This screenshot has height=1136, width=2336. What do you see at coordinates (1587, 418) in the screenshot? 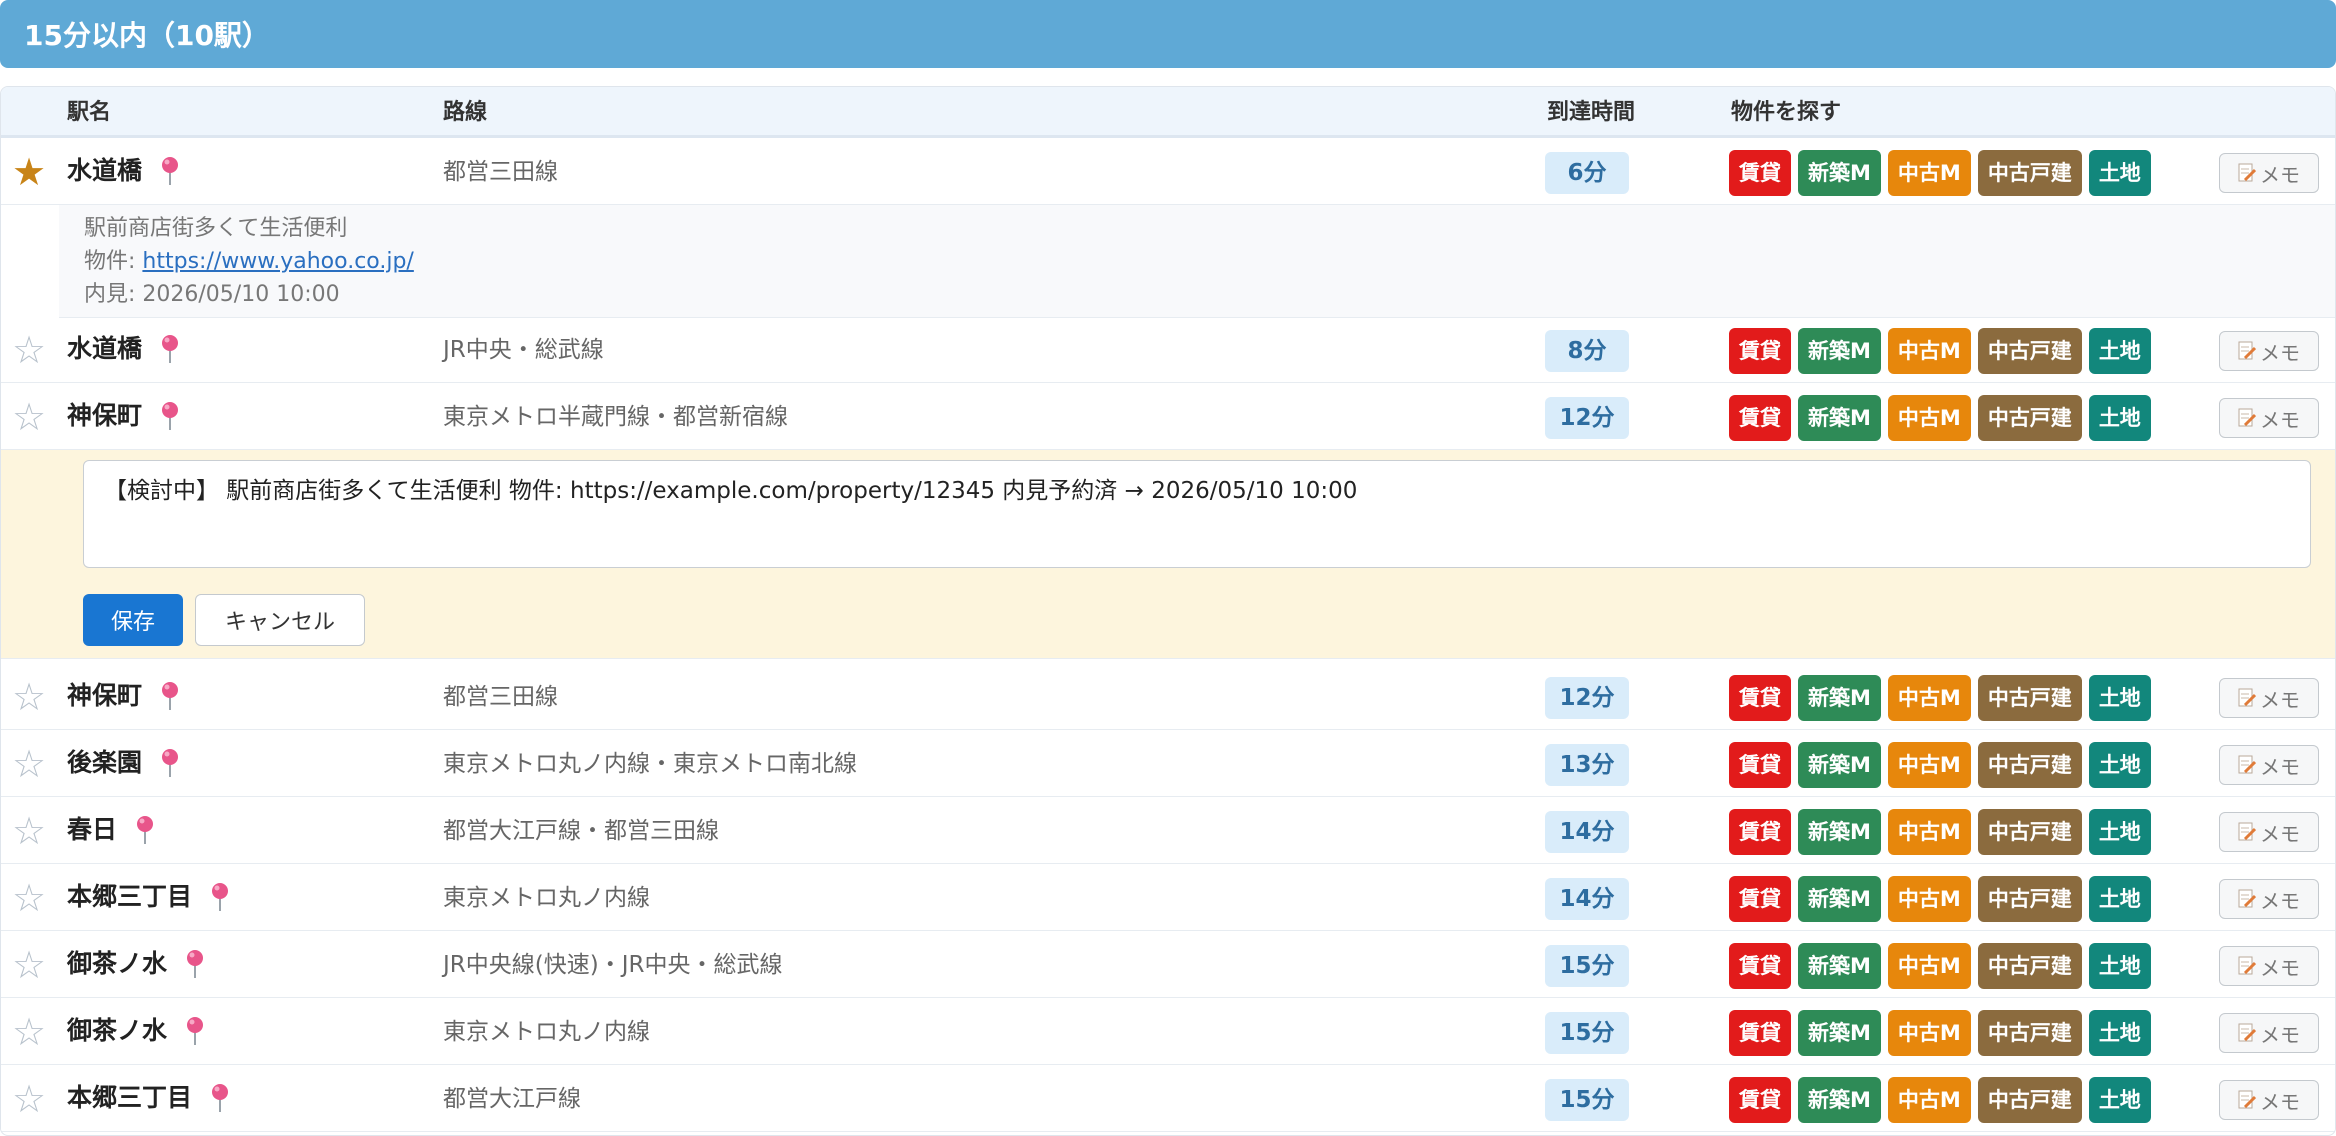
I see `time-badge: 12分` at bounding box center [1587, 418].